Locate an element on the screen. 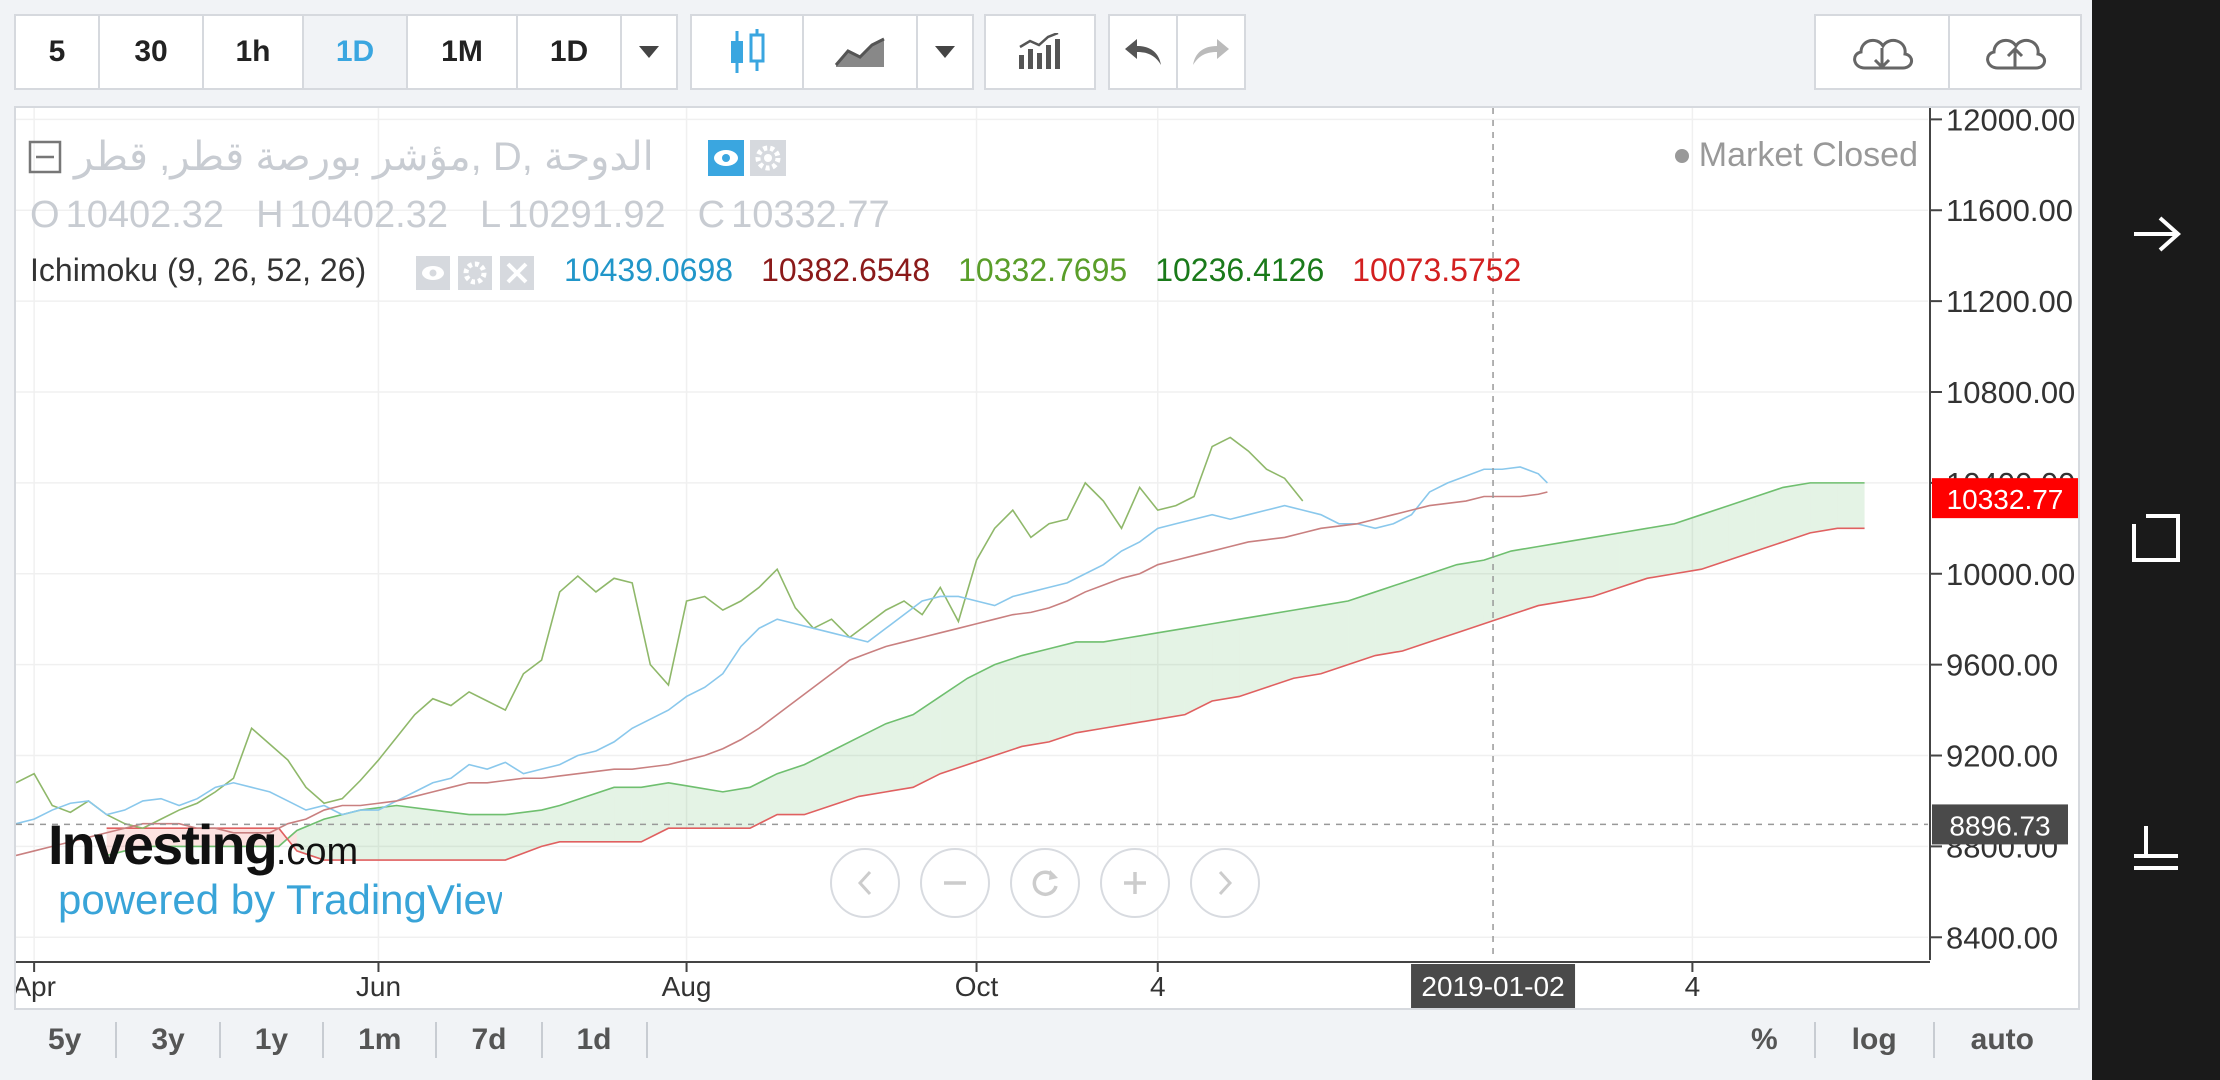 This screenshot has height=1080, width=2220. zoom-out-button is located at coordinates (955, 883).